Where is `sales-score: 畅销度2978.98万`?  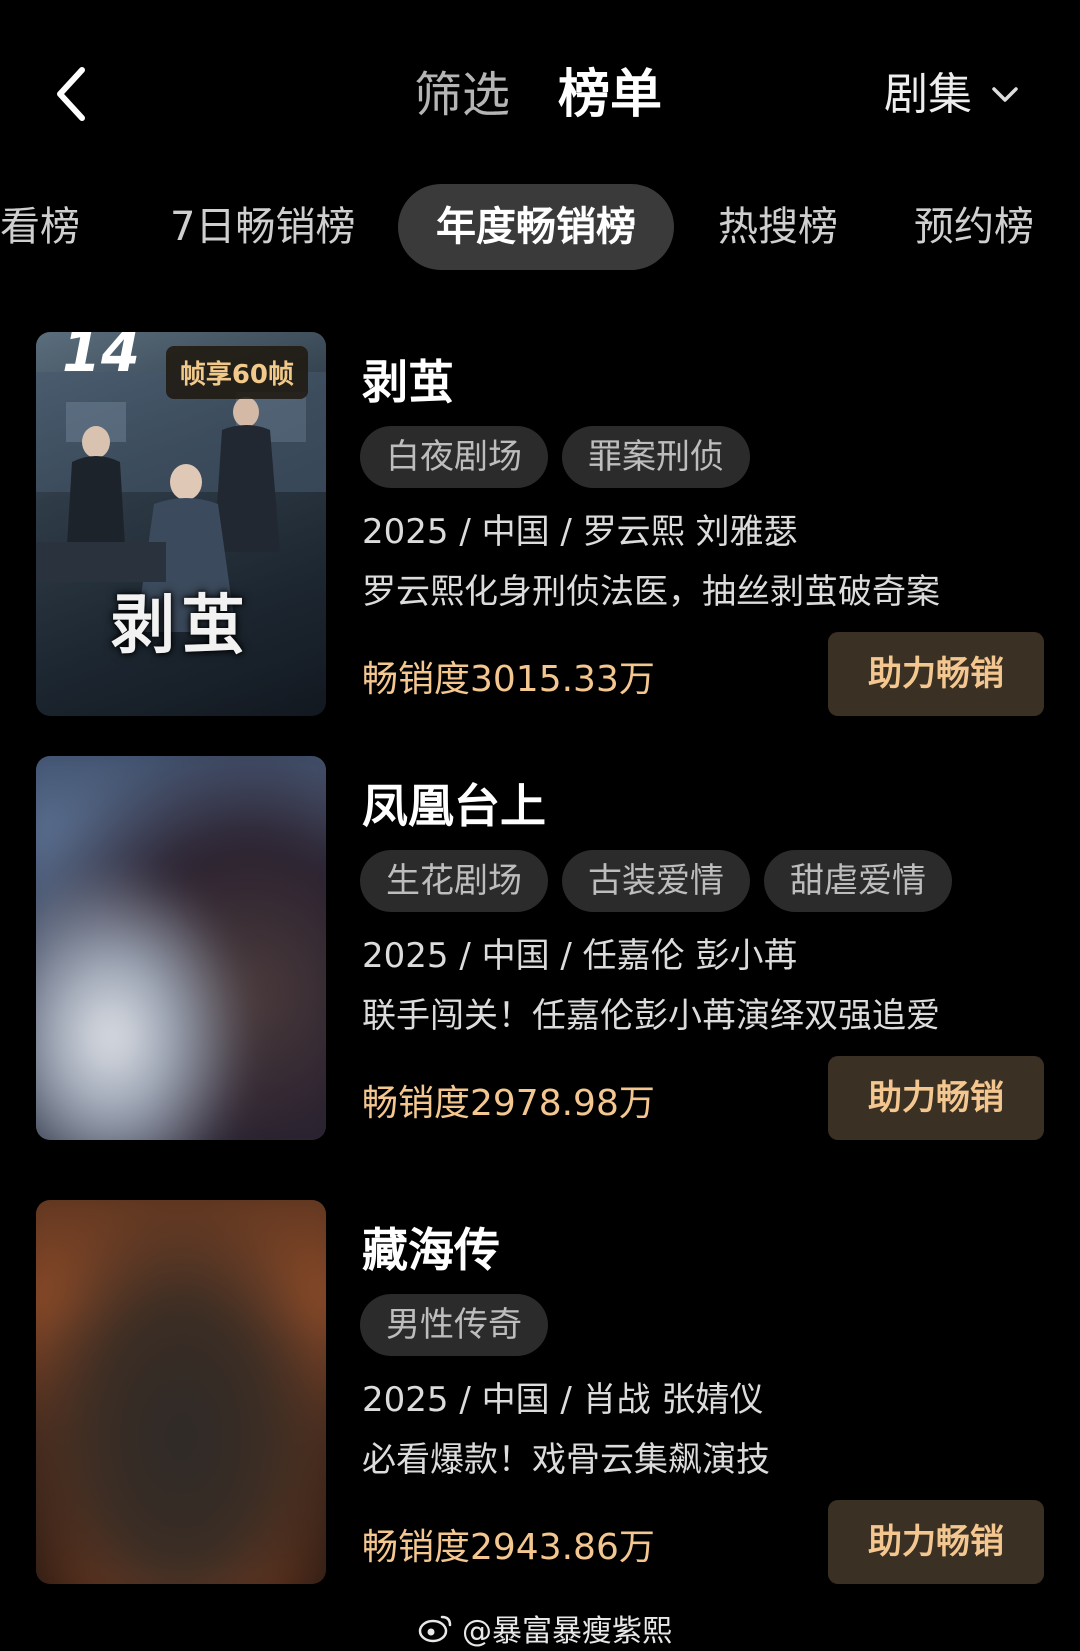 sales-score: 畅销度2978.98万 is located at coordinates (508, 1103).